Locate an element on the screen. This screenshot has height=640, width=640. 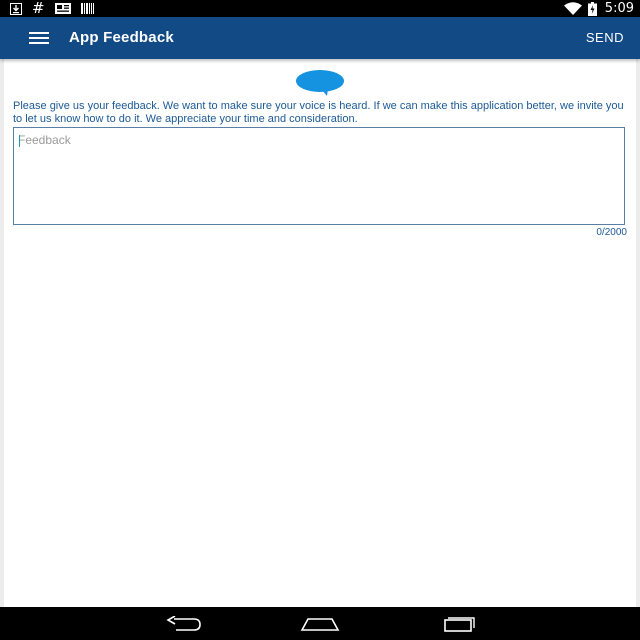
status-notifications: # is located at coordinates (52, 8).